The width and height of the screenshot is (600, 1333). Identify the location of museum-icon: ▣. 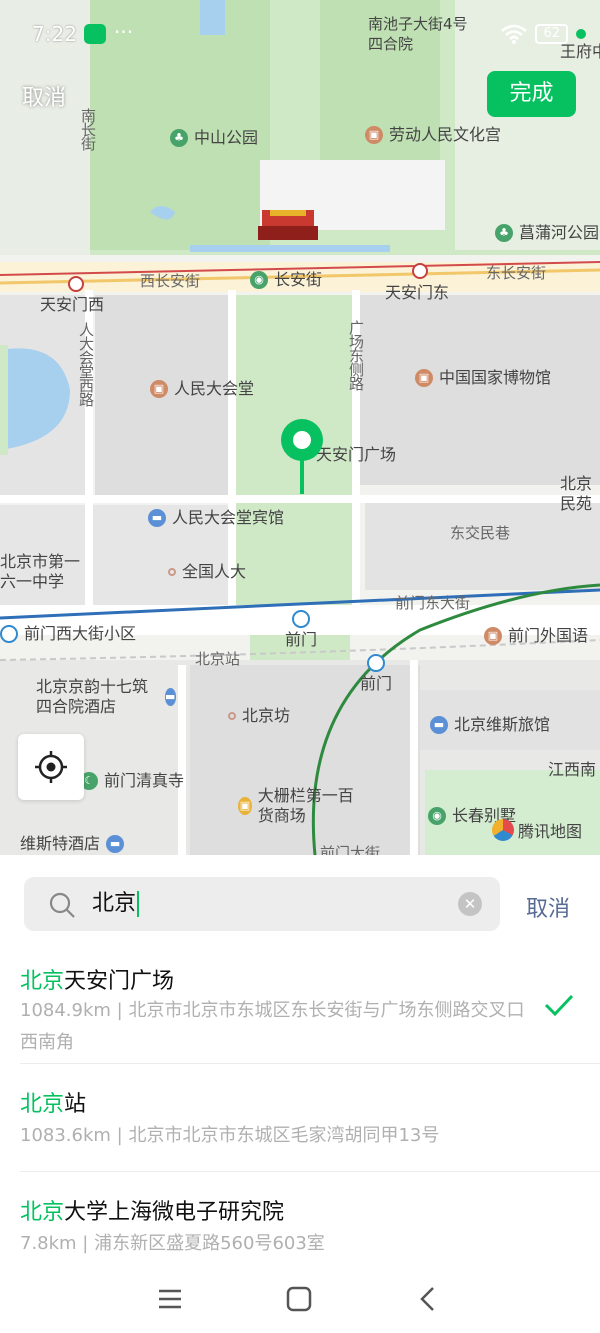
(424, 378).